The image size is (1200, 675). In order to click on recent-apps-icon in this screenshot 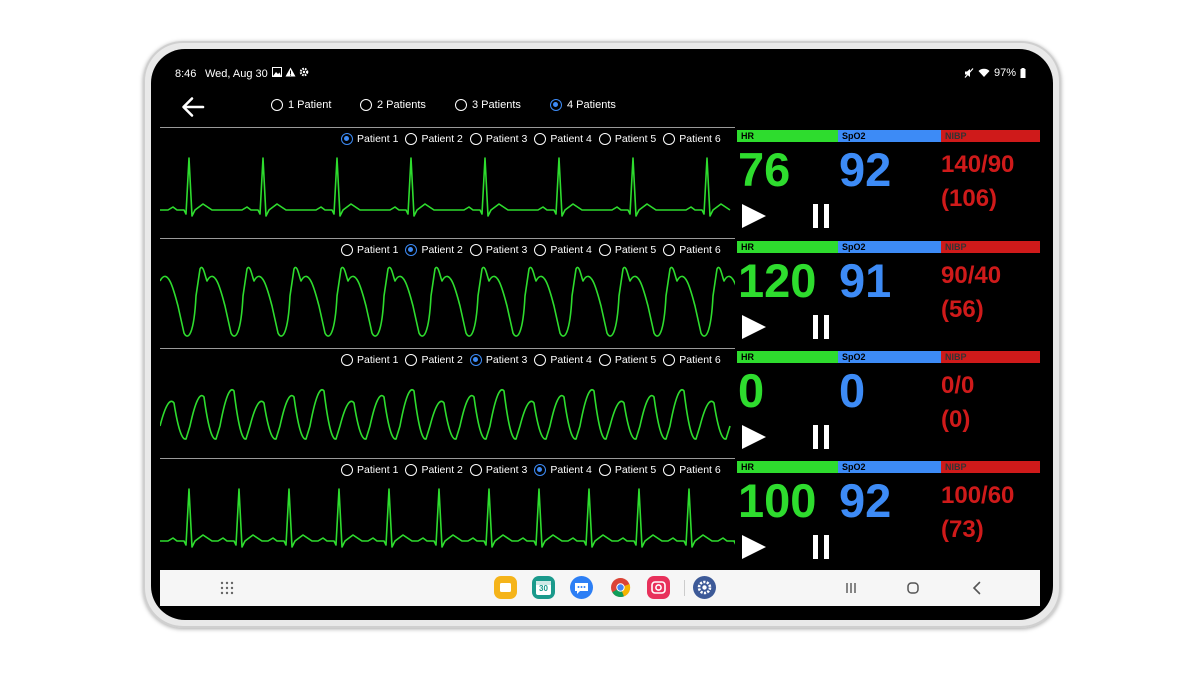, I will do `click(851, 588)`.